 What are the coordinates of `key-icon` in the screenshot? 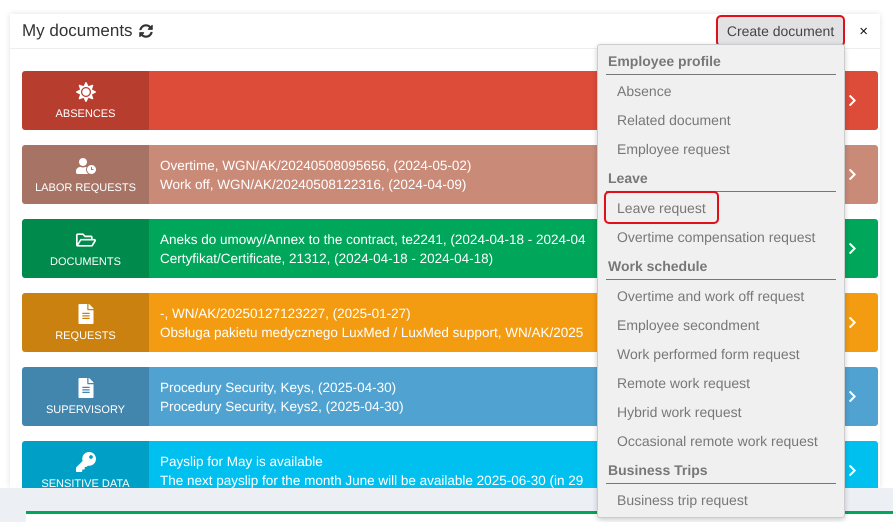 It's located at (86, 462).